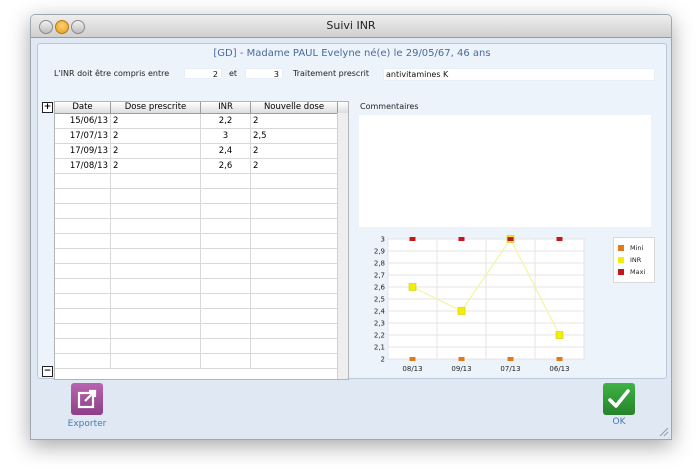 The image size is (700, 476). I want to click on export-button, so click(87, 399).